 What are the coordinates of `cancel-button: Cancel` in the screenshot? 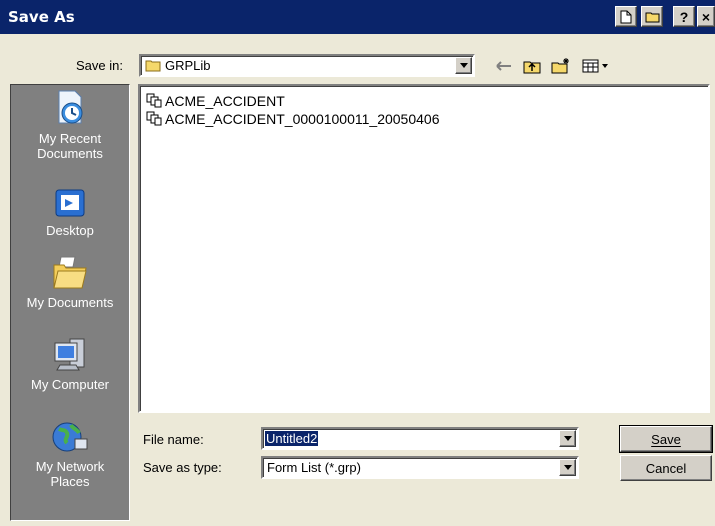 It's located at (666, 468).